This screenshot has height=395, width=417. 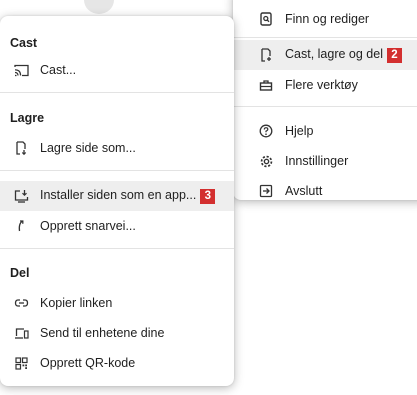 What do you see at coordinates (117, 303) in the screenshot?
I see `menu-item-copy-link: Kopier linken` at bounding box center [117, 303].